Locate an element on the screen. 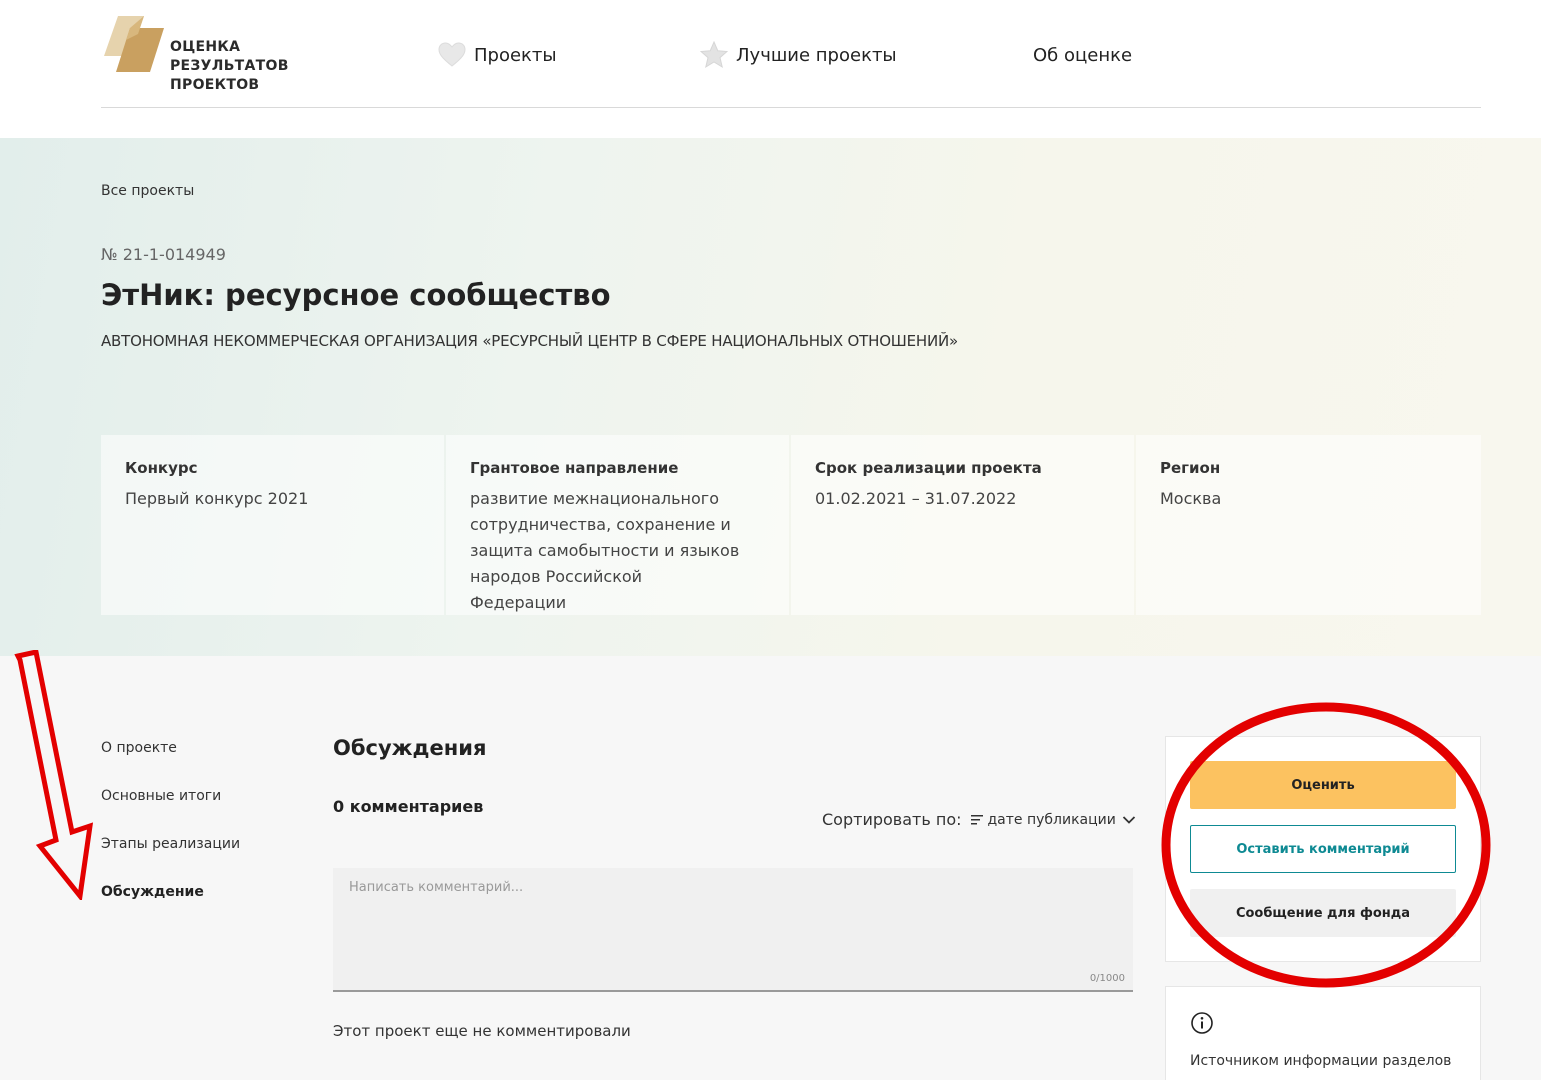 The width and height of the screenshot is (1541, 1080). header-divider is located at coordinates (791, 107).